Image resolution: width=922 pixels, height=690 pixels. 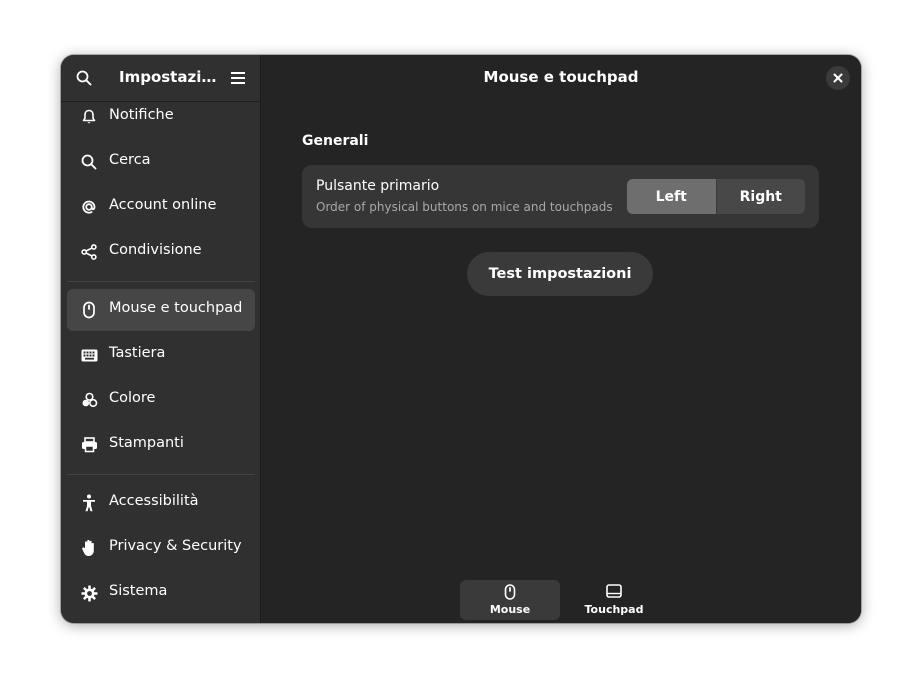 I want to click on hand-icon, so click(x=89, y=548).